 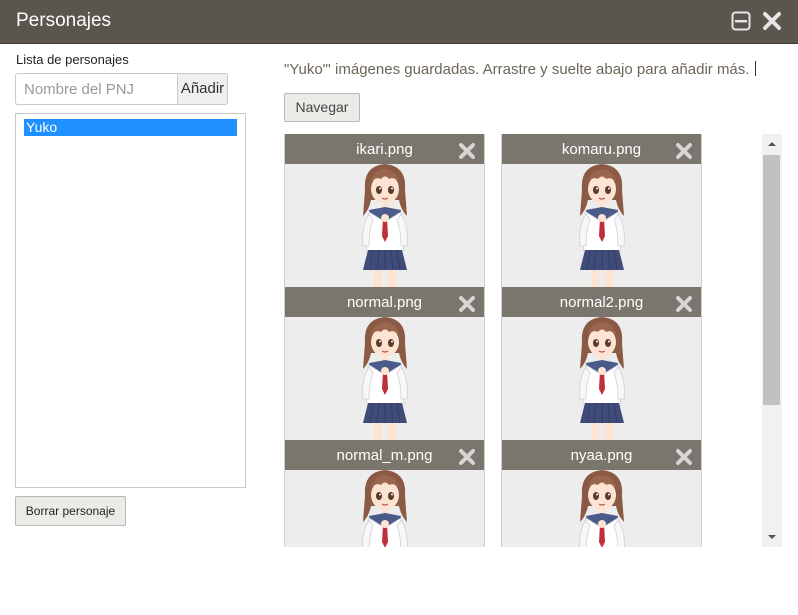 I want to click on chevron-down-icon, so click(x=772, y=537).